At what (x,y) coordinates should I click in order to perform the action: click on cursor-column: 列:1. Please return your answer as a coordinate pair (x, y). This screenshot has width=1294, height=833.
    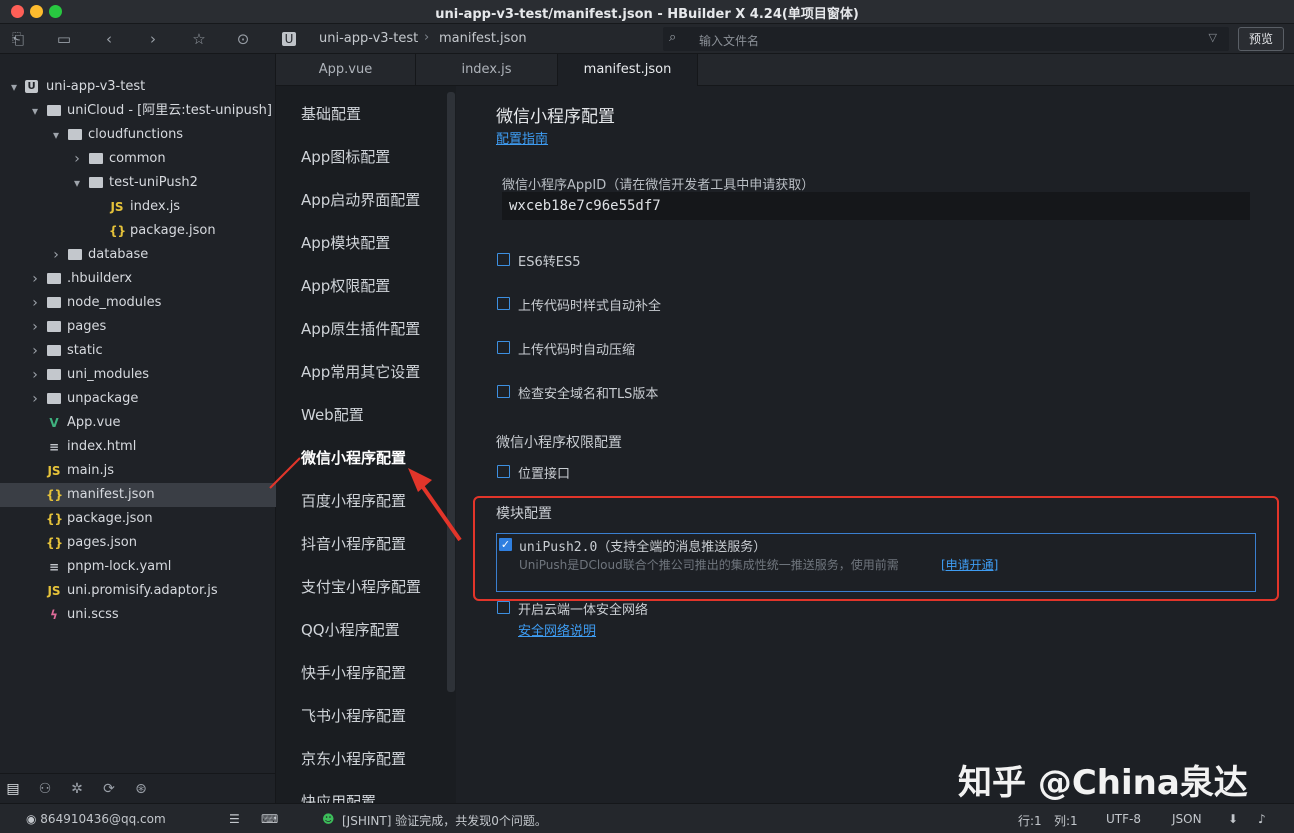
    Looking at the image, I should click on (1066, 821).